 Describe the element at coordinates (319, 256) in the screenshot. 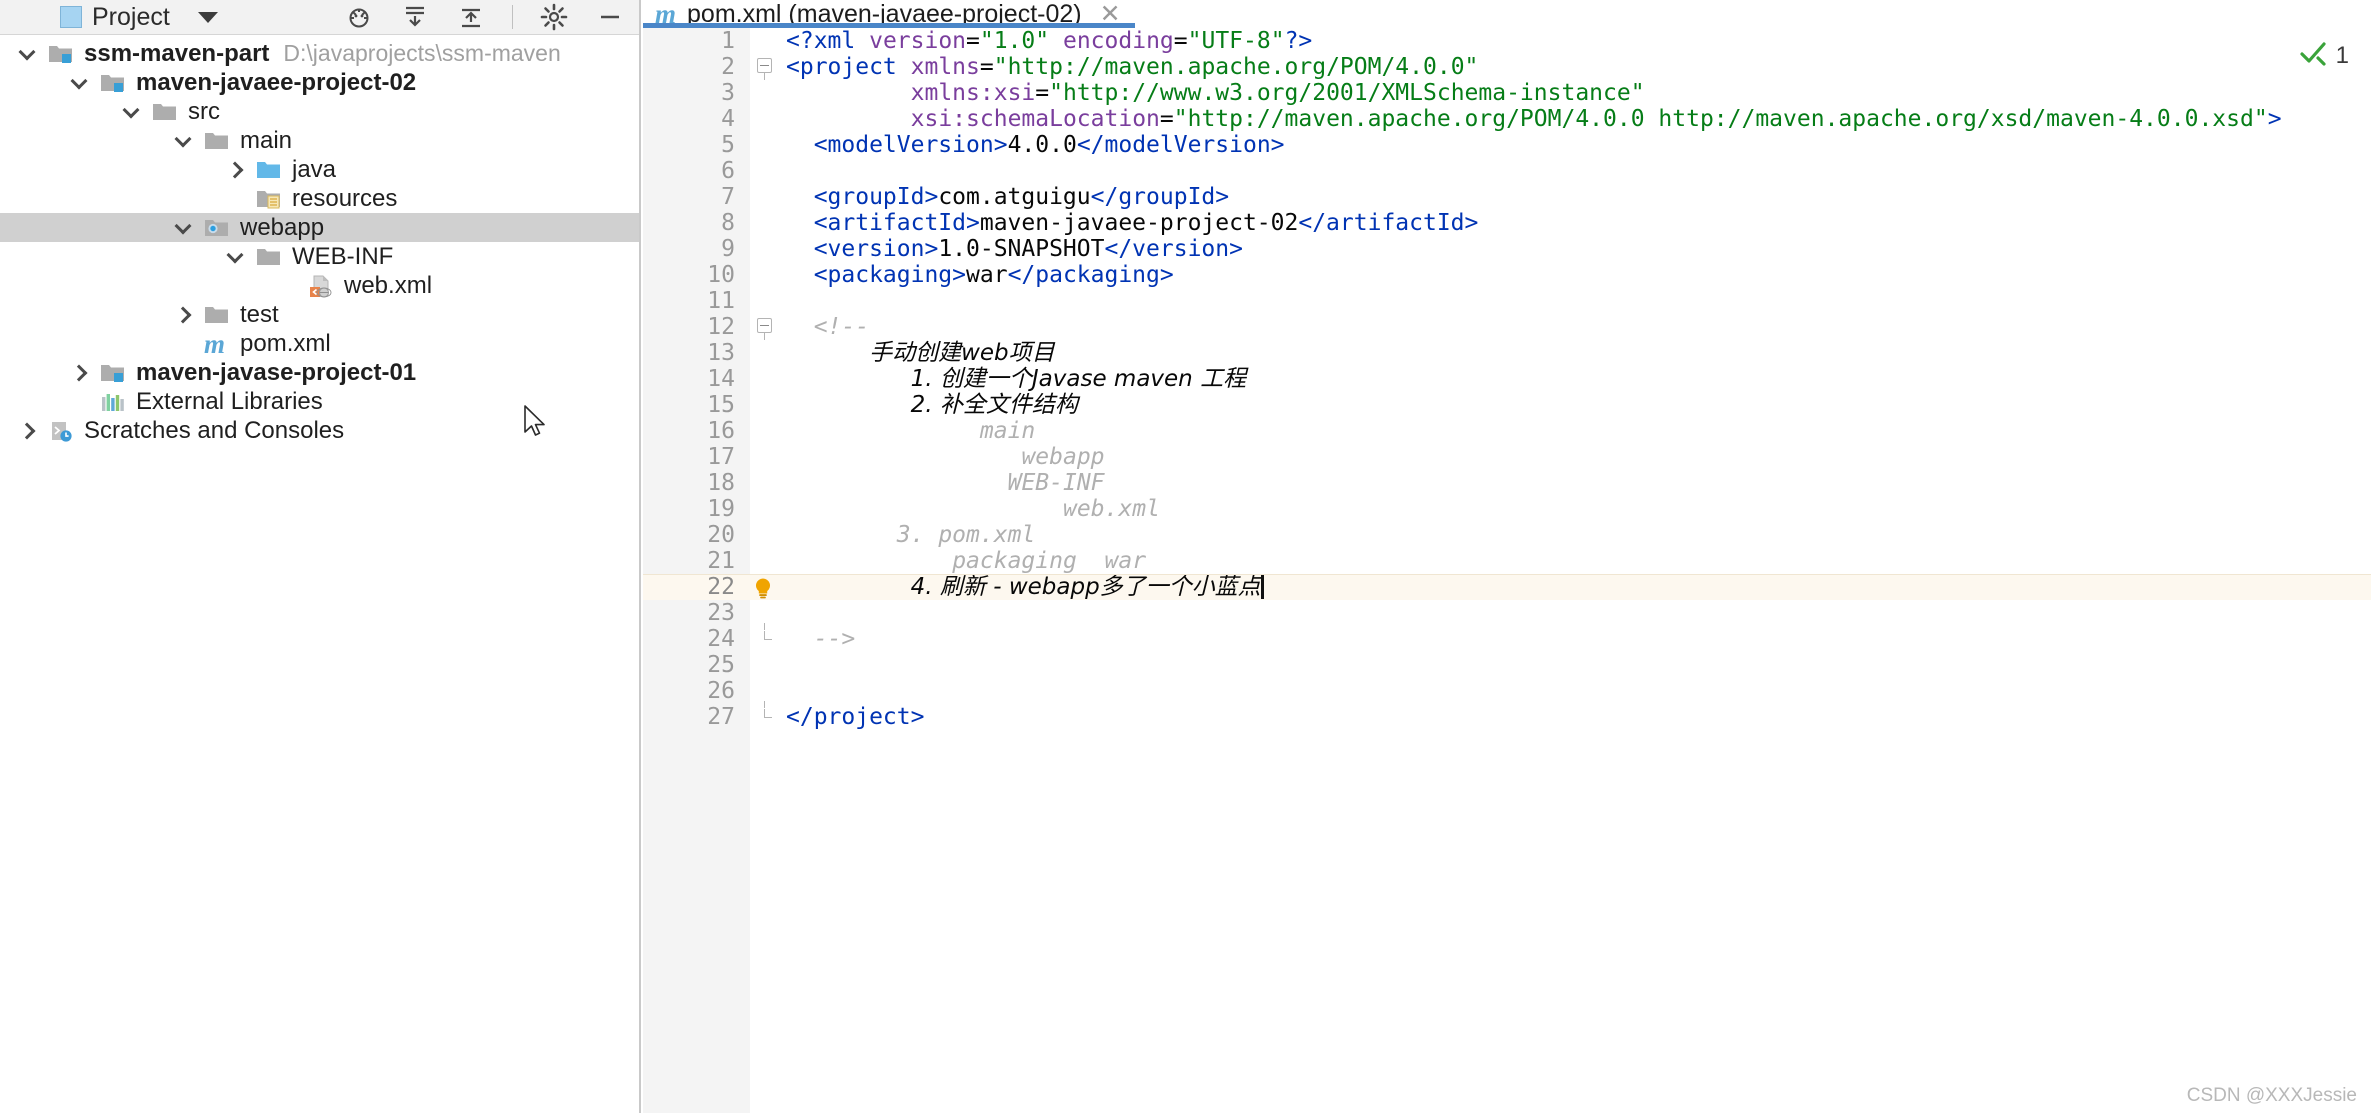

I see `tree-item-web-inf: WEB-INF` at that location.